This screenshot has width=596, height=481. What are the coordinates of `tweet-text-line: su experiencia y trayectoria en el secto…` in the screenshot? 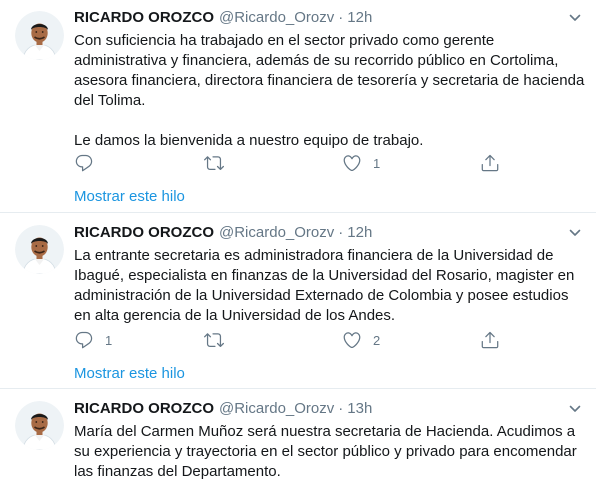 It's located at (325, 451).